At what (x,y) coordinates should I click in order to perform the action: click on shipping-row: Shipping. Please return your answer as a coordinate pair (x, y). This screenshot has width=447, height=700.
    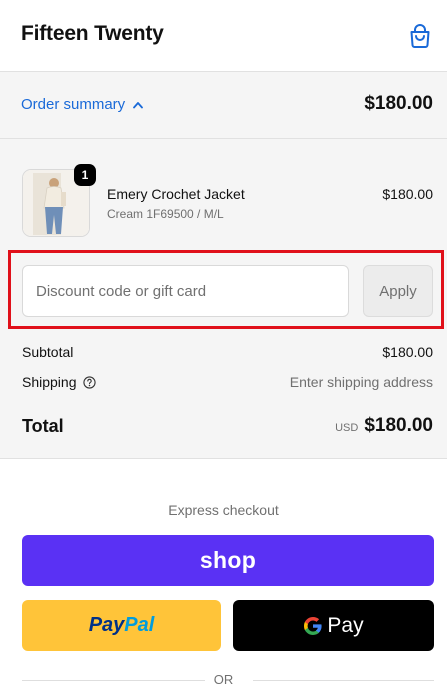
    Looking at the image, I should click on (59, 382).